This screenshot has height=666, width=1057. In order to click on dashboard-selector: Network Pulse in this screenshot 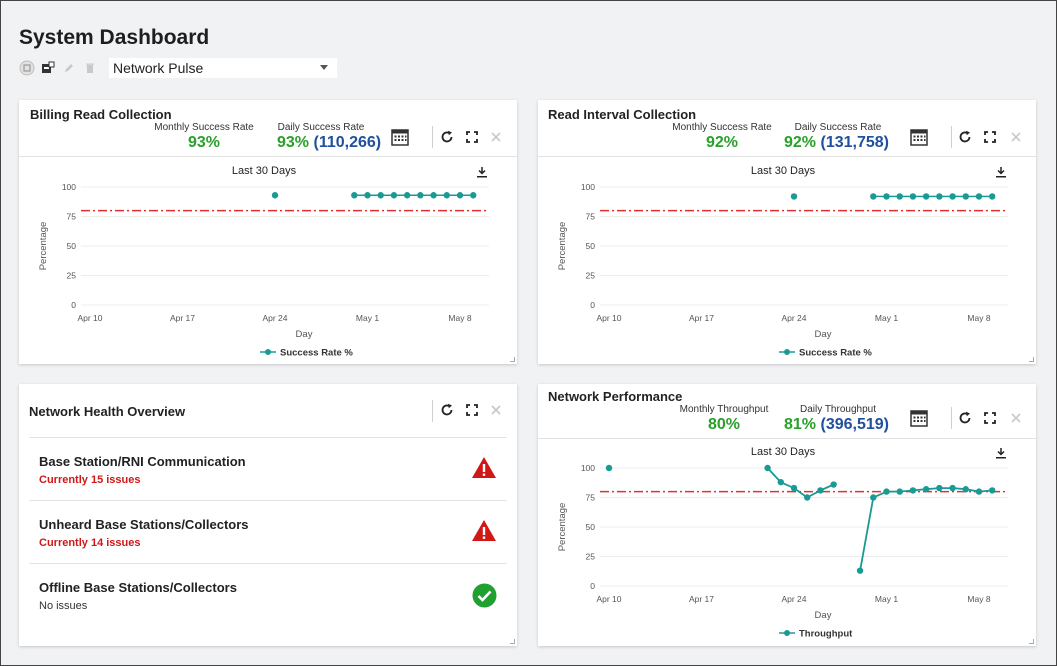, I will do `click(223, 68)`.